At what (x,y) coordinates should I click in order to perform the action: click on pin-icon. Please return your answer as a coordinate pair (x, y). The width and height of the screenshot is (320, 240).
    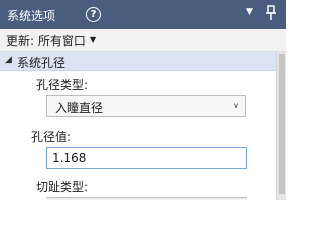
    Looking at the image, I should click on (271, 13).